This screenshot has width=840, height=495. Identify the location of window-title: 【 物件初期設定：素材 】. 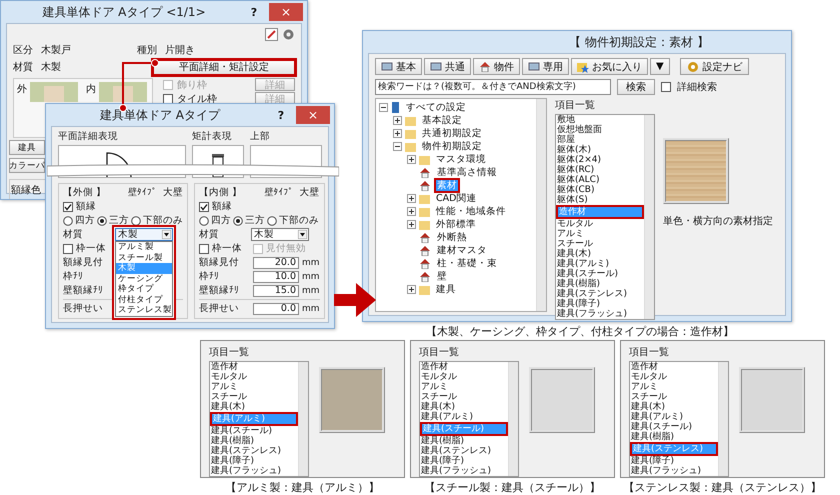
(639, 42).